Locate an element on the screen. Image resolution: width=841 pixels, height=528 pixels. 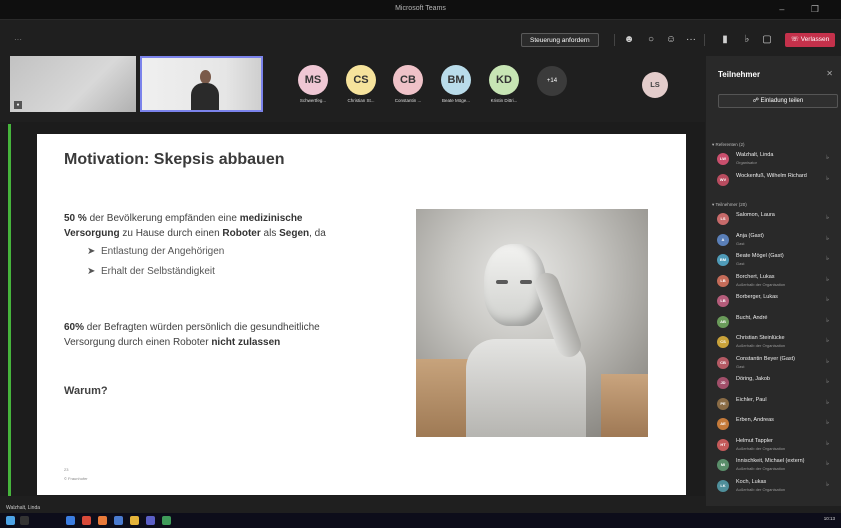
participant-list-item: LS Salomon, Laura ♭ is located at coordinates (776, 220).